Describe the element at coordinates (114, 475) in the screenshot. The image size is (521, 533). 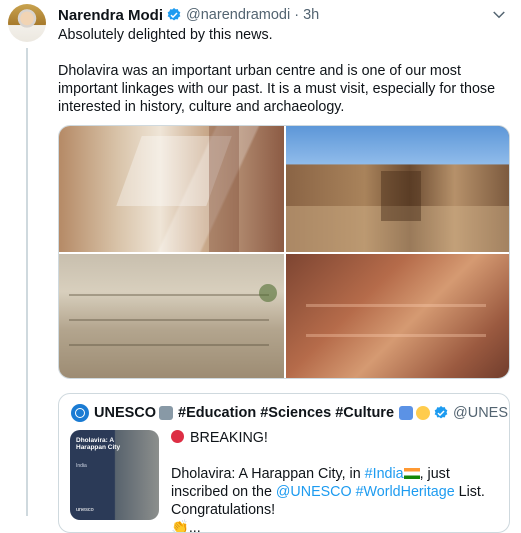
I see `quoted-thumbnail: Dholavira: A Harappan City India unesco` at that location.